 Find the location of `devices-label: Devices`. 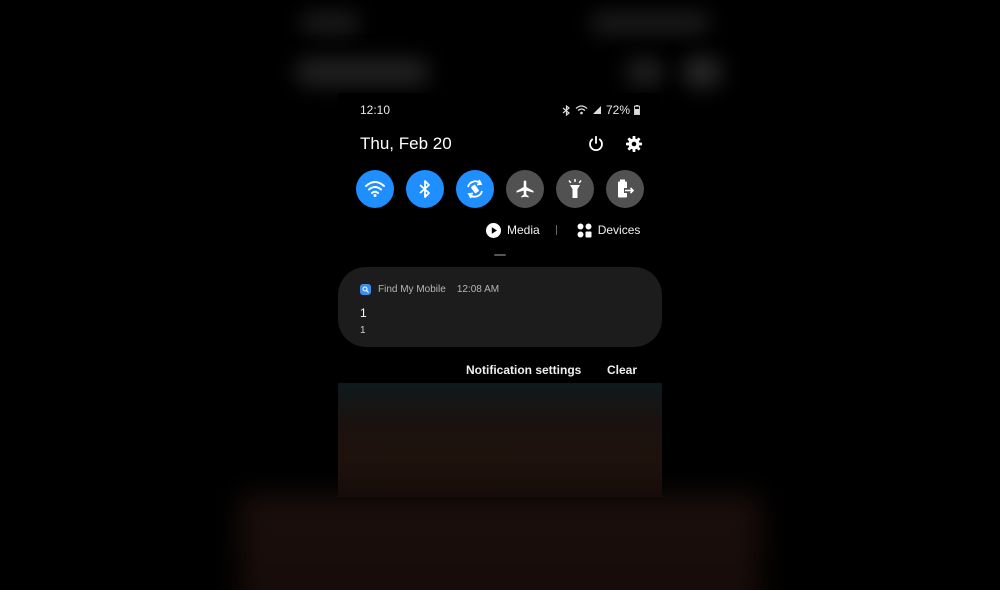

devices-label: Devices is located at coordinates (619, 230).